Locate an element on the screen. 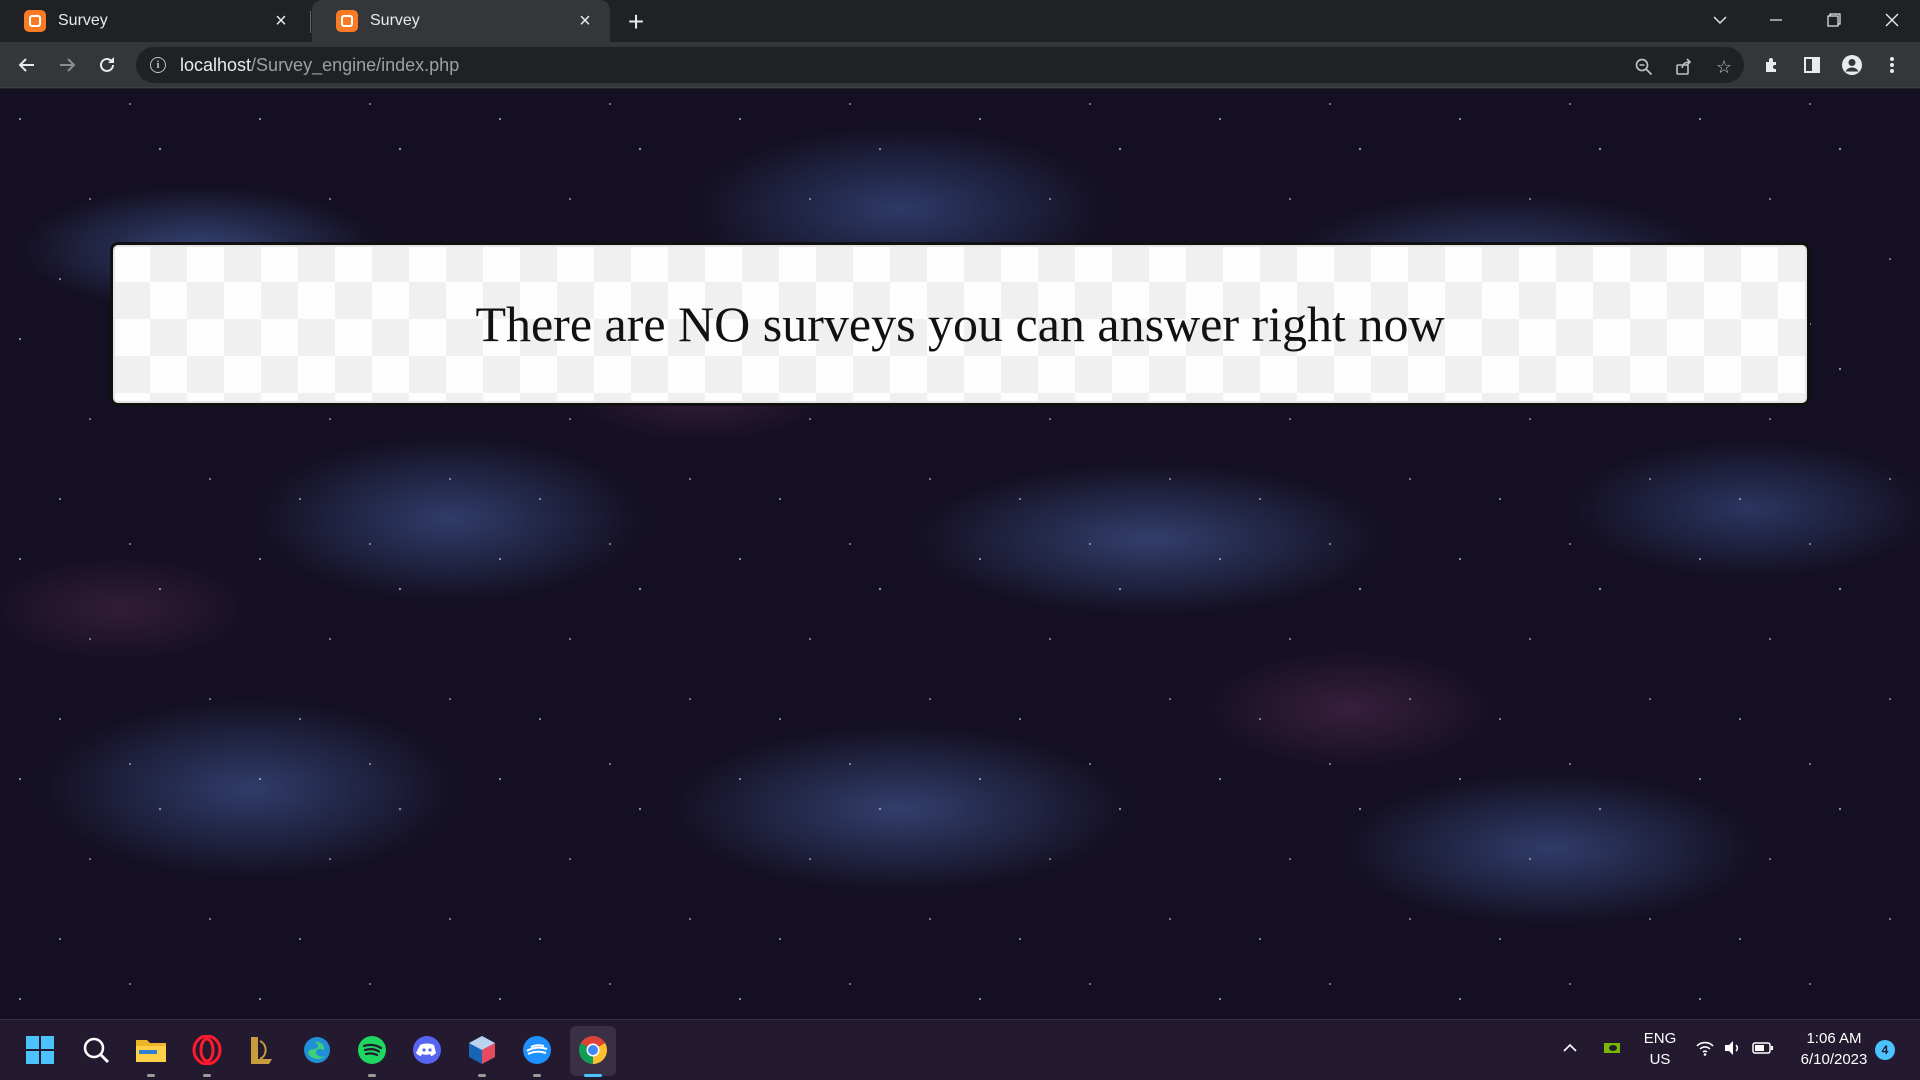 The height and width of the screenshot is (1080, 1920). bookmark-star-icon: ☆ is located at coordinates (1724, 67).